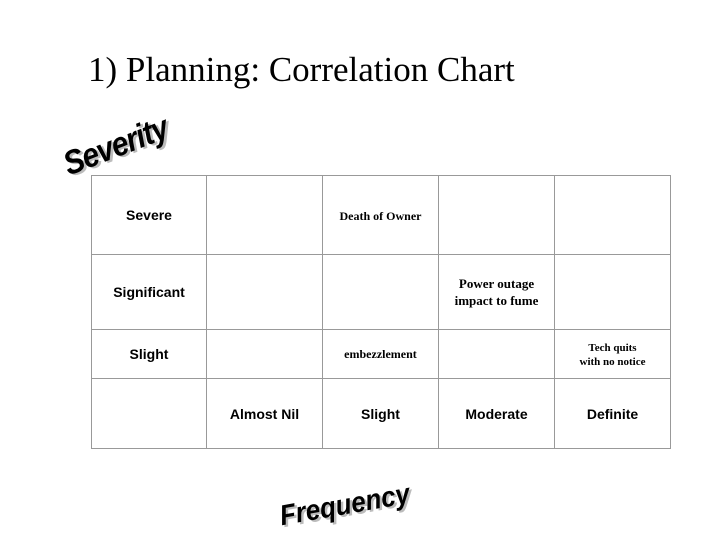 The height and width of the screenshot is (540, 720). Describe the element at coordinates (496, 413) in the screenshot. I see `frequency-label-moderate: Moderate` at that location.